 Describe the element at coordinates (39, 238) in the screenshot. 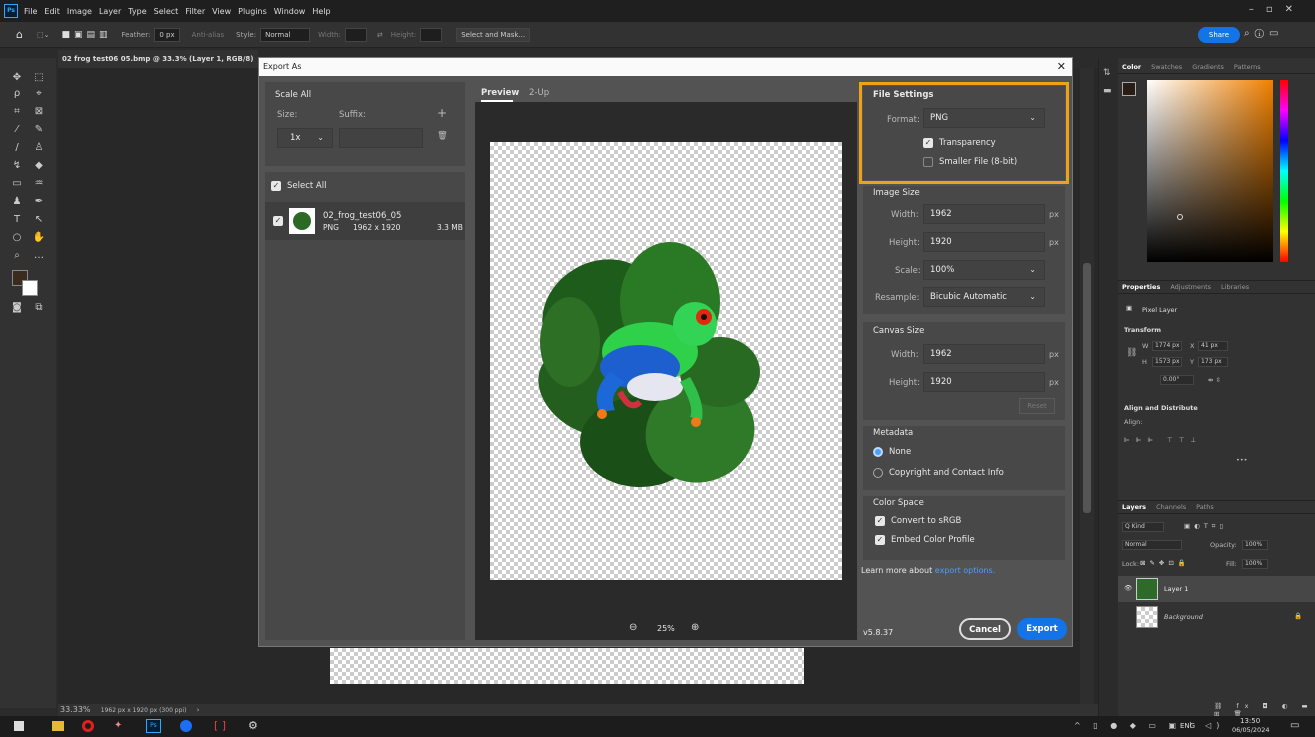

I see `hand-tool-icon: ✋` at that location.